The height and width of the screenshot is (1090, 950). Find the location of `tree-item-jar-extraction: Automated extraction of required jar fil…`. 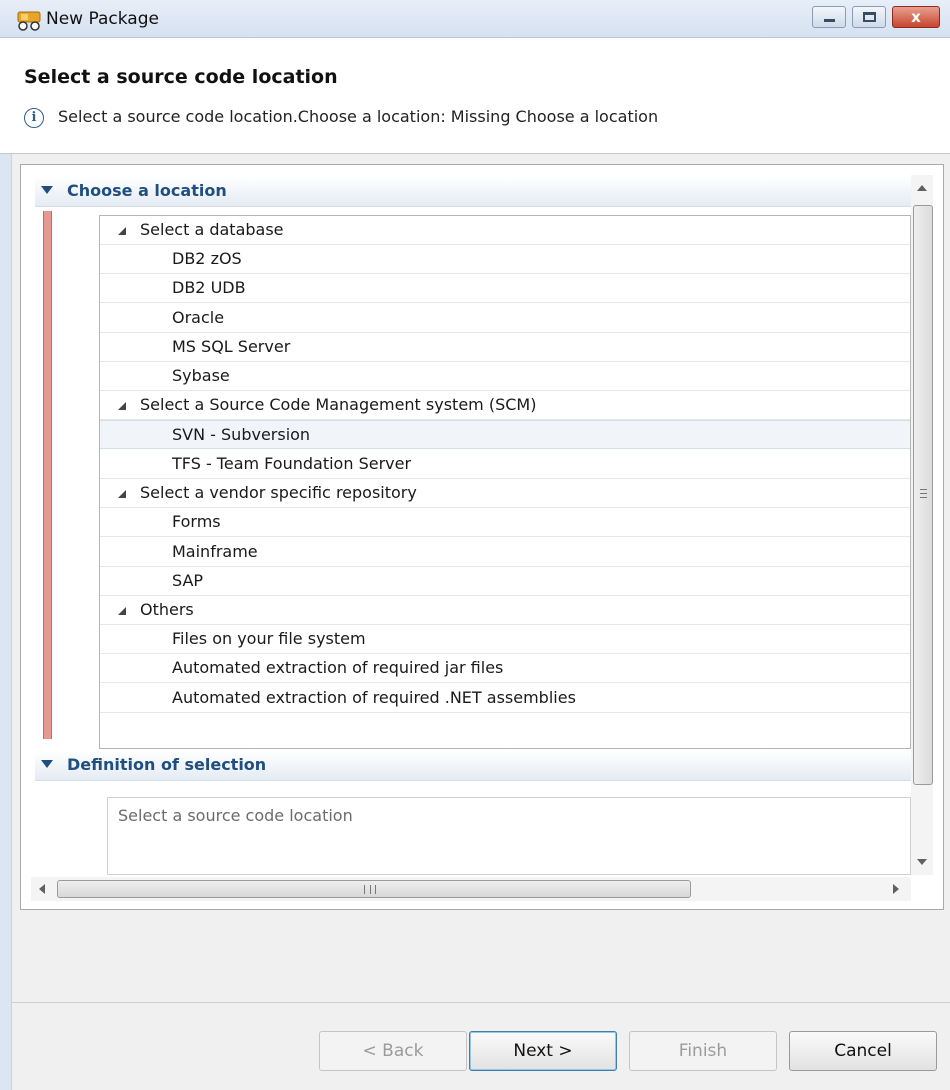

tree-item-jar-extraction: Automated extraction of required jar fil… is located at coordinates (505, 668).